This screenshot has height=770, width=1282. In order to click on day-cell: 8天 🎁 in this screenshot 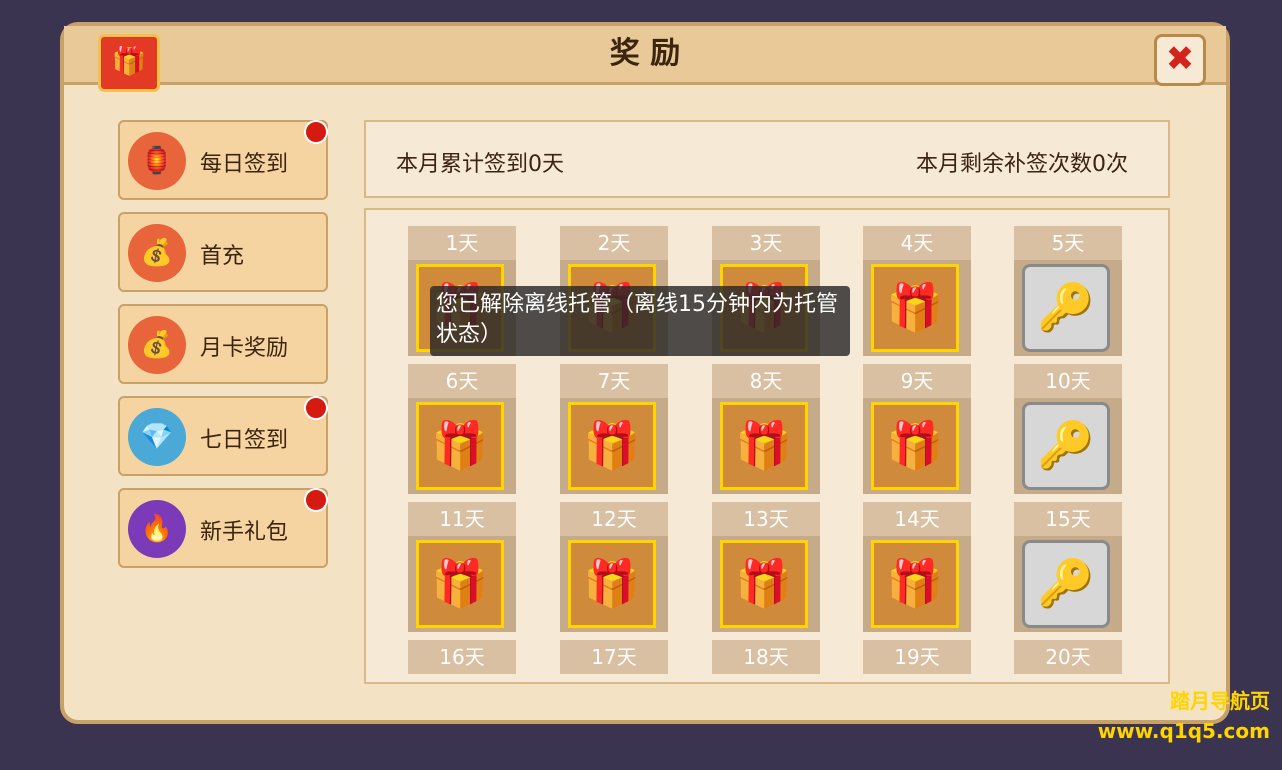, I will do `click(766, 429)`.